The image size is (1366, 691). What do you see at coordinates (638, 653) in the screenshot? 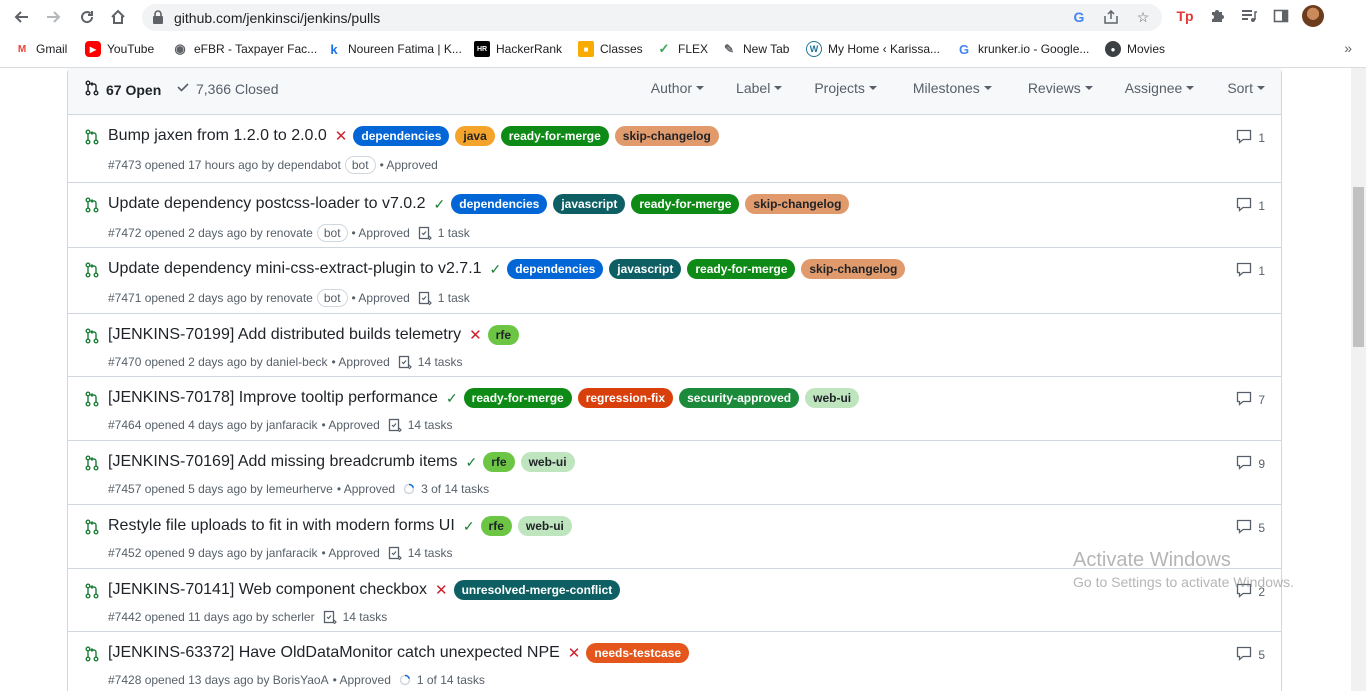
I see `label-needs-testcase: needs-testcase` at bounding box center [638, 653].